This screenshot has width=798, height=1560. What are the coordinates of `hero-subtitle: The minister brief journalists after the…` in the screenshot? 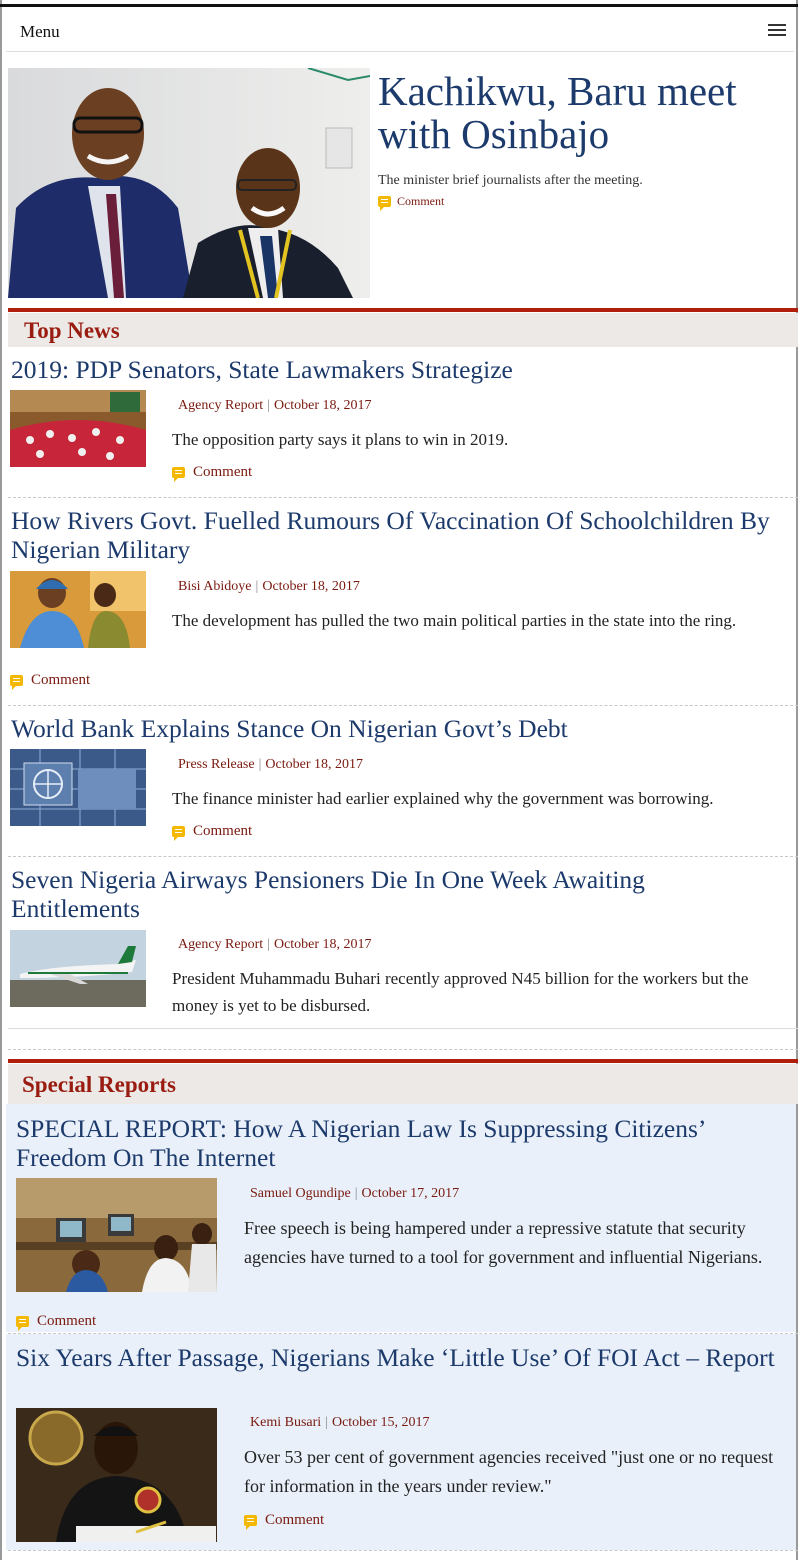 It's located at (510, 180).